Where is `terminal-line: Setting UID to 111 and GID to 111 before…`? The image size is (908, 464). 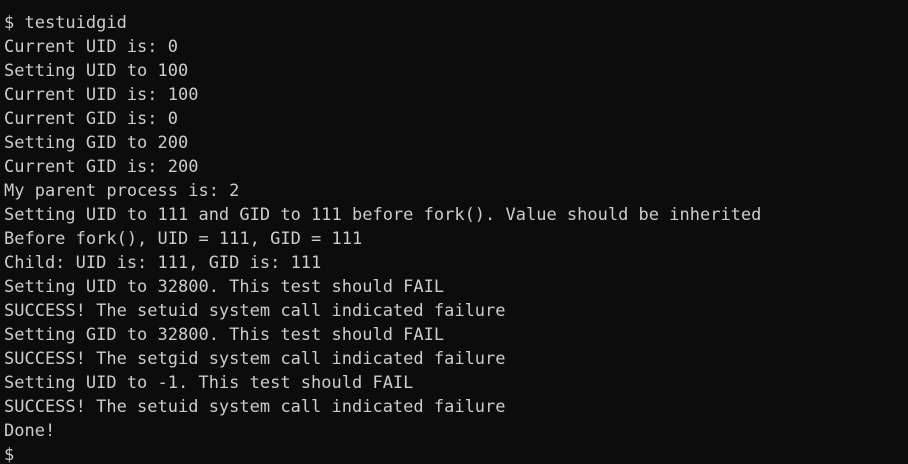 terminal-line: Setting UID to 111 and GID to 111 before… is located at coordinates (383, 215).